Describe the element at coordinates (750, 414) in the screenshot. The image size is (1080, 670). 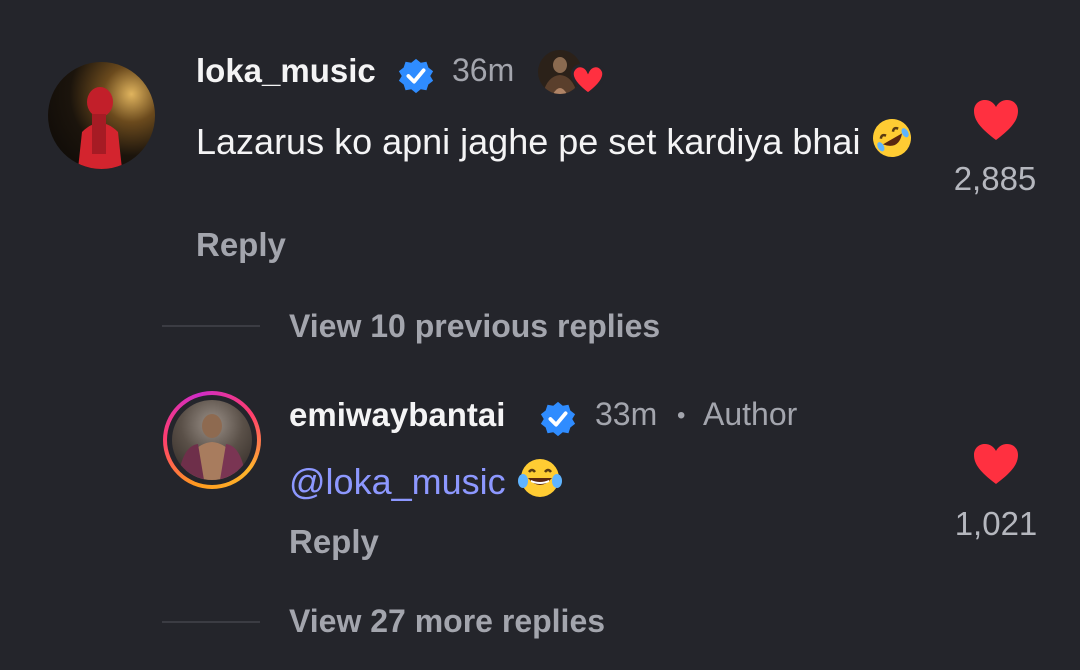
I see `author-label: Author` at that location.